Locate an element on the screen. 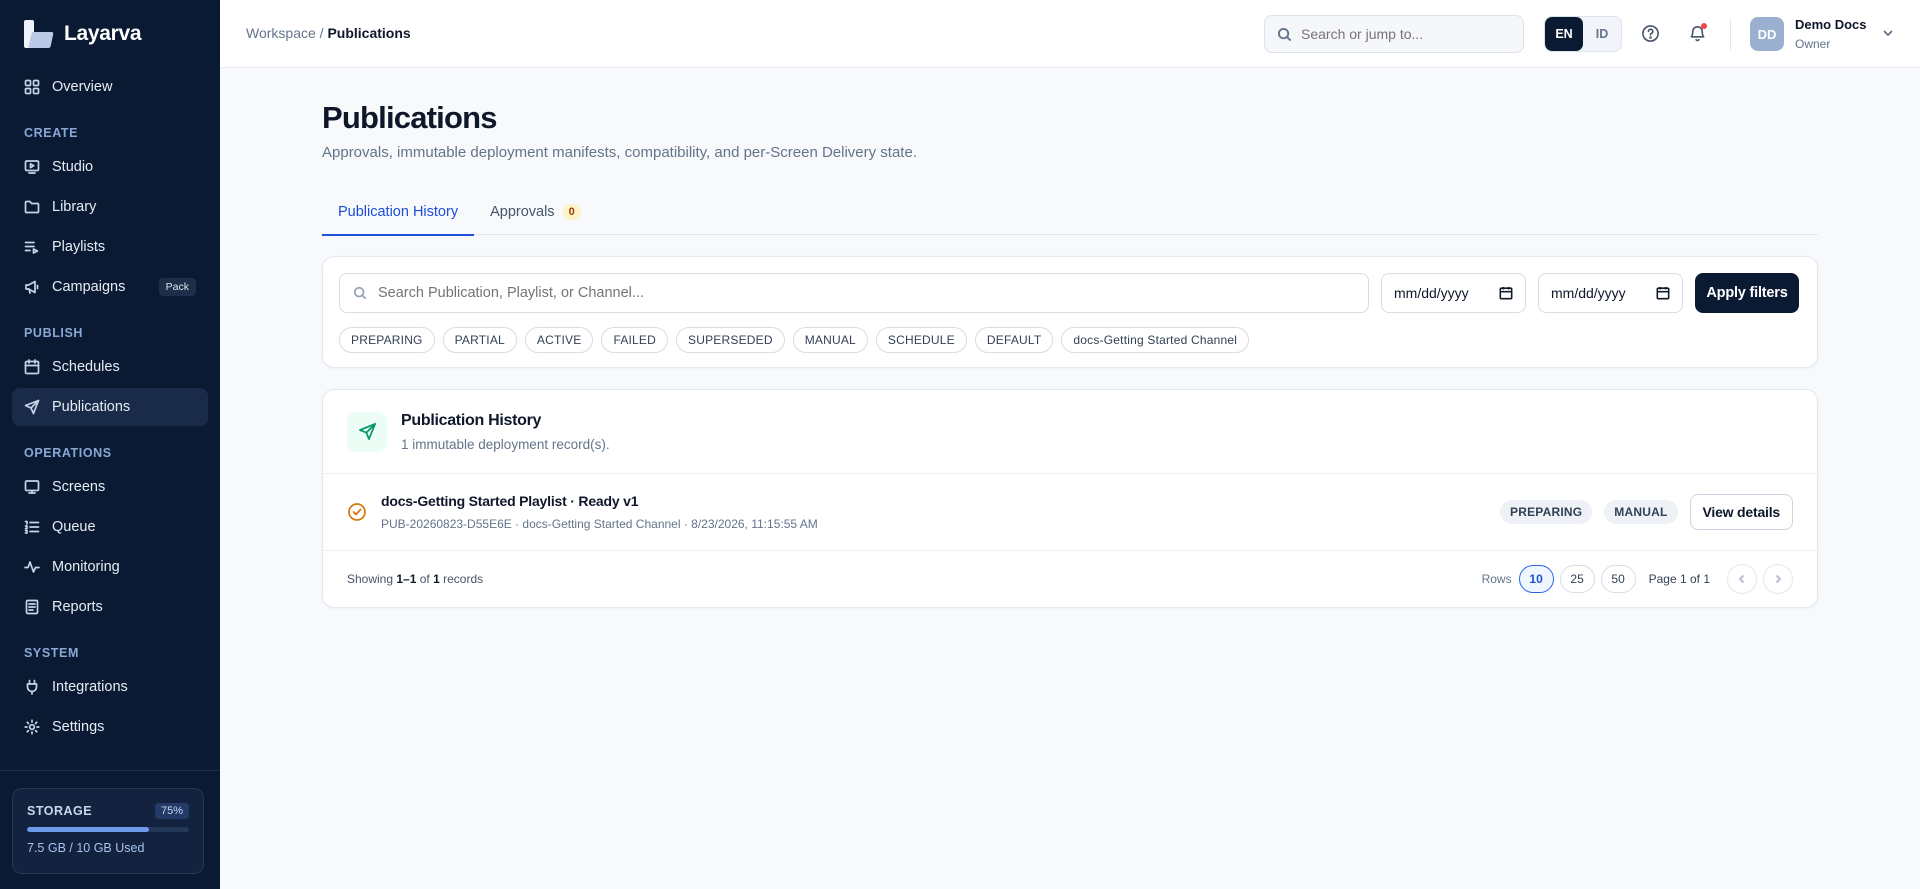  sidebar-item-monitoring: Monitoring is located at coordinates (110, 567).